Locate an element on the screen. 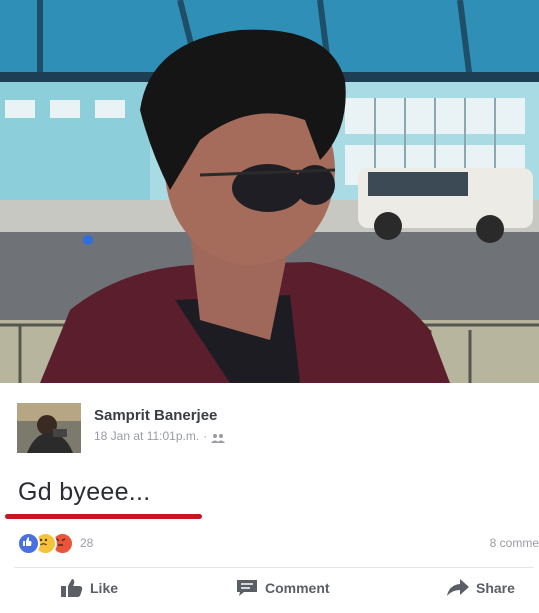 The width and height of the screenshot is (539, 613). reactions-summary: 28 is located at coordinates (55, 543).